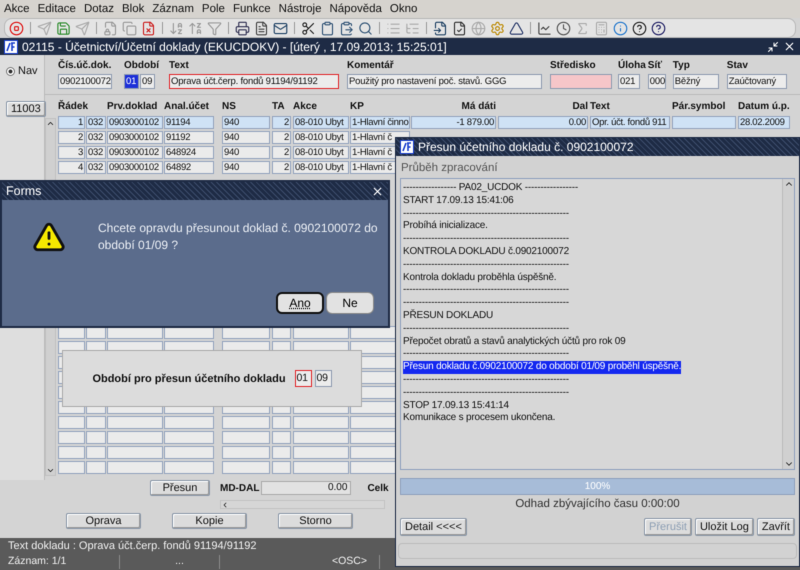 The width and height of the screenshot is (800, 570). What do you see at coordinates (96, 122) in the screenshot?
I see `table-cell: 032` at bounding box center [96, 122].